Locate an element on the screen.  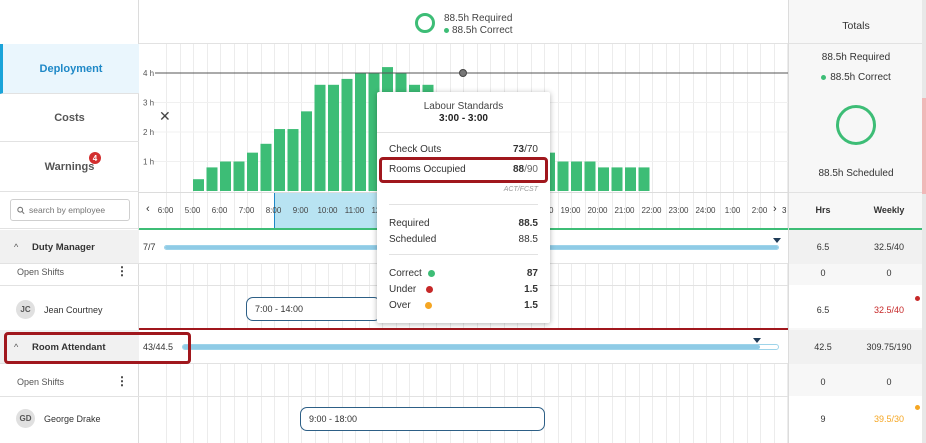
over-row: Over 1.5 is located at coordinates (463, 305).